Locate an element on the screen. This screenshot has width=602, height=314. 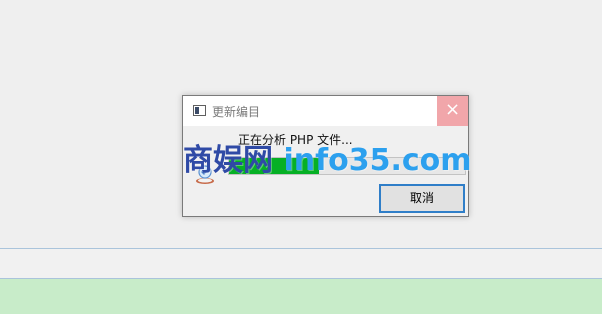
background-panel is located at coordinates (301, 263).